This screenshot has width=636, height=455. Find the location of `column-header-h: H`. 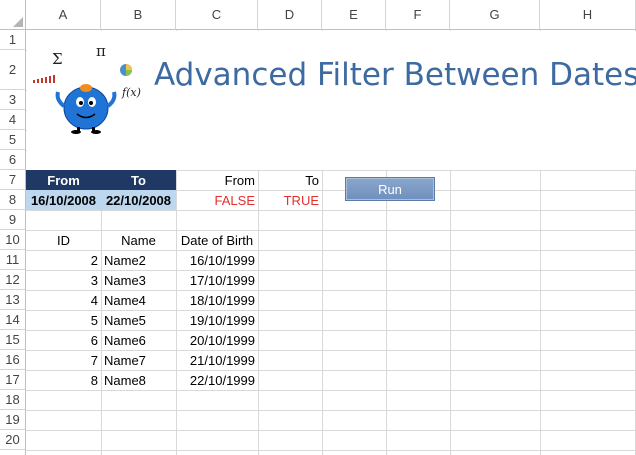

column-header-h: H is located at coordinates (588, 15).